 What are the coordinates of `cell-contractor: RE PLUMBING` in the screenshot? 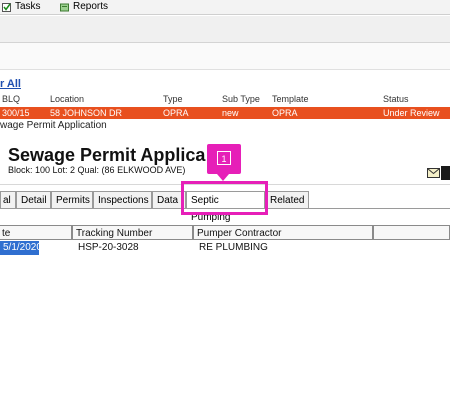 It's located at (284, 248).